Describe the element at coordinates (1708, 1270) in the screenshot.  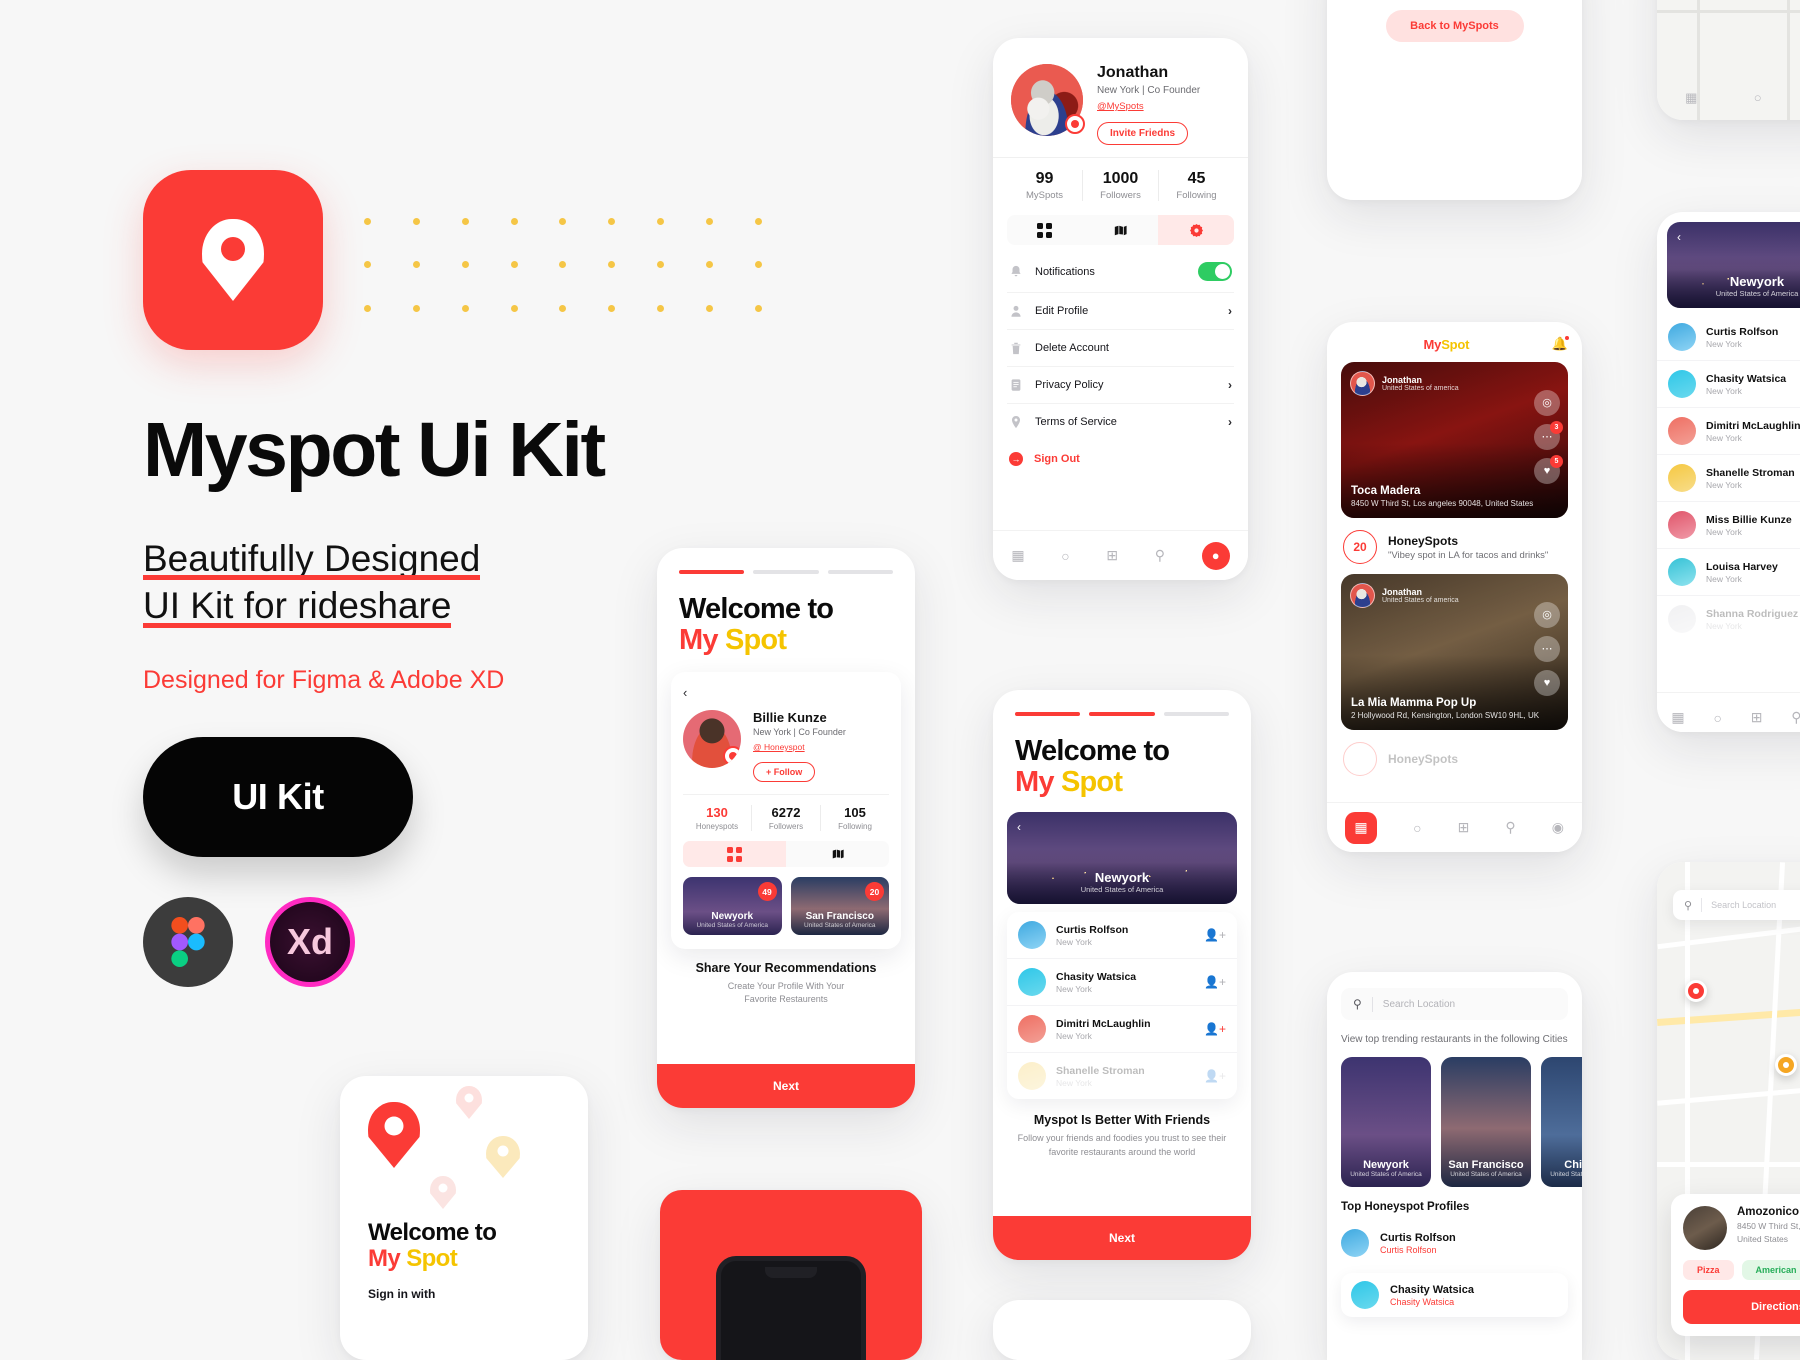
I see `tag-pizza: Pizza` at that location.